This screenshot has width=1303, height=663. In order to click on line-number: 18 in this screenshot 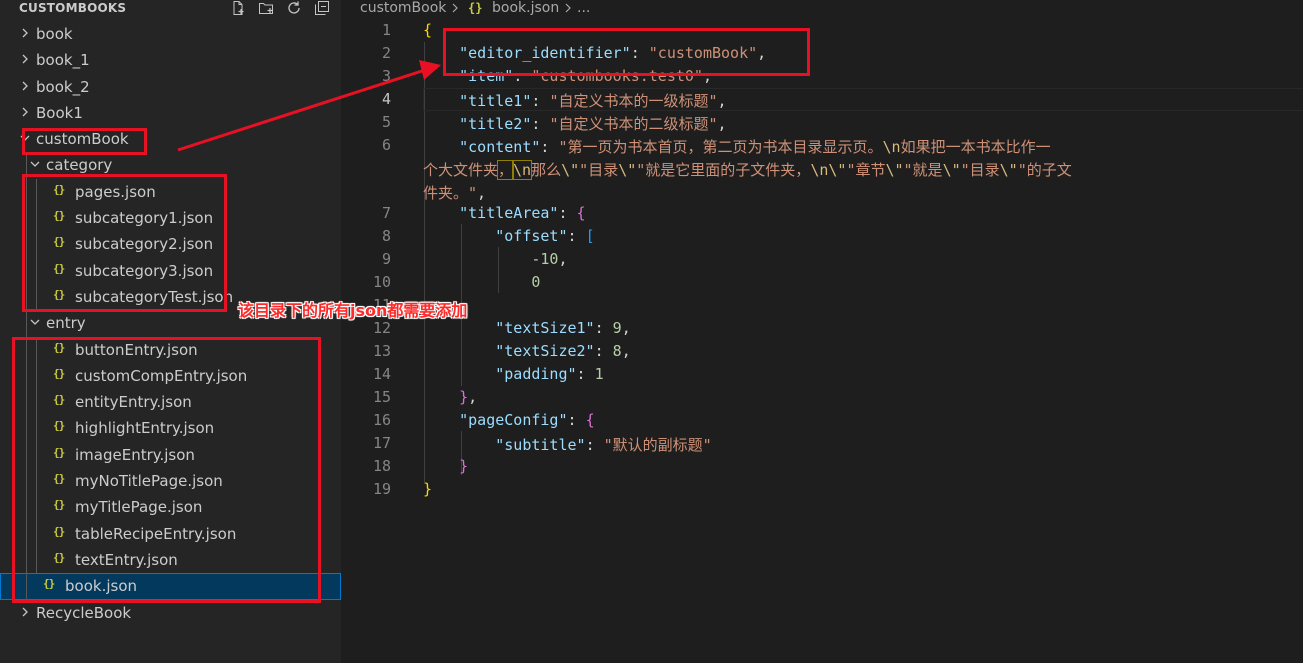, I will do `click(381, 466)`.